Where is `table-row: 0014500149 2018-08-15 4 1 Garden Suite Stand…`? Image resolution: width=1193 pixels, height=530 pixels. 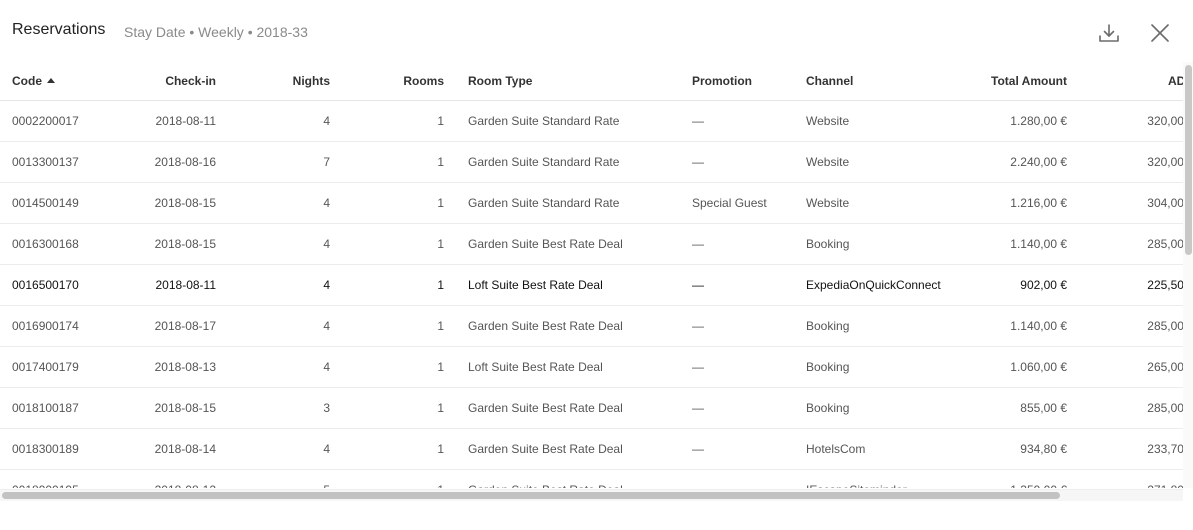
table-row: 0014500149 2018-08-15 4 1 Garden Suite Stand… is located at coordinates (591, 203).